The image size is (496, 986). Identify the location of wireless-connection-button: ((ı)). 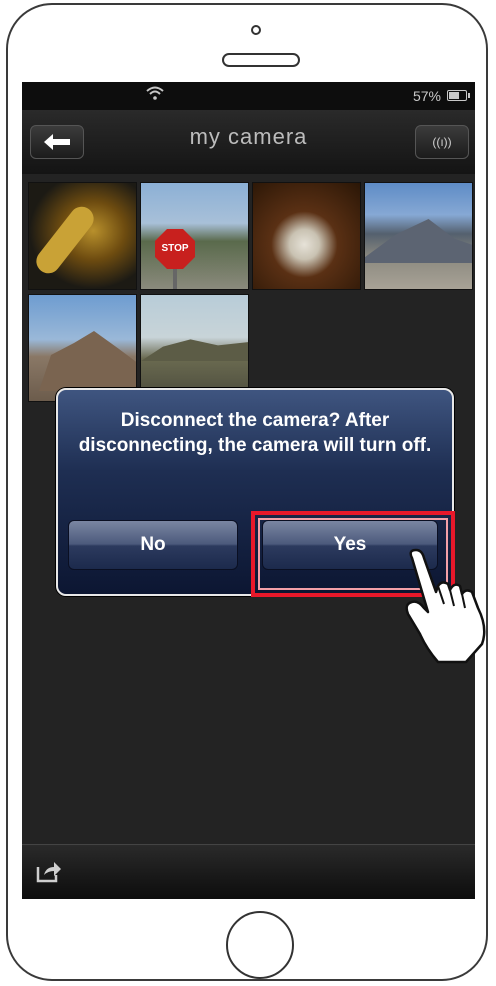
(442, 142).